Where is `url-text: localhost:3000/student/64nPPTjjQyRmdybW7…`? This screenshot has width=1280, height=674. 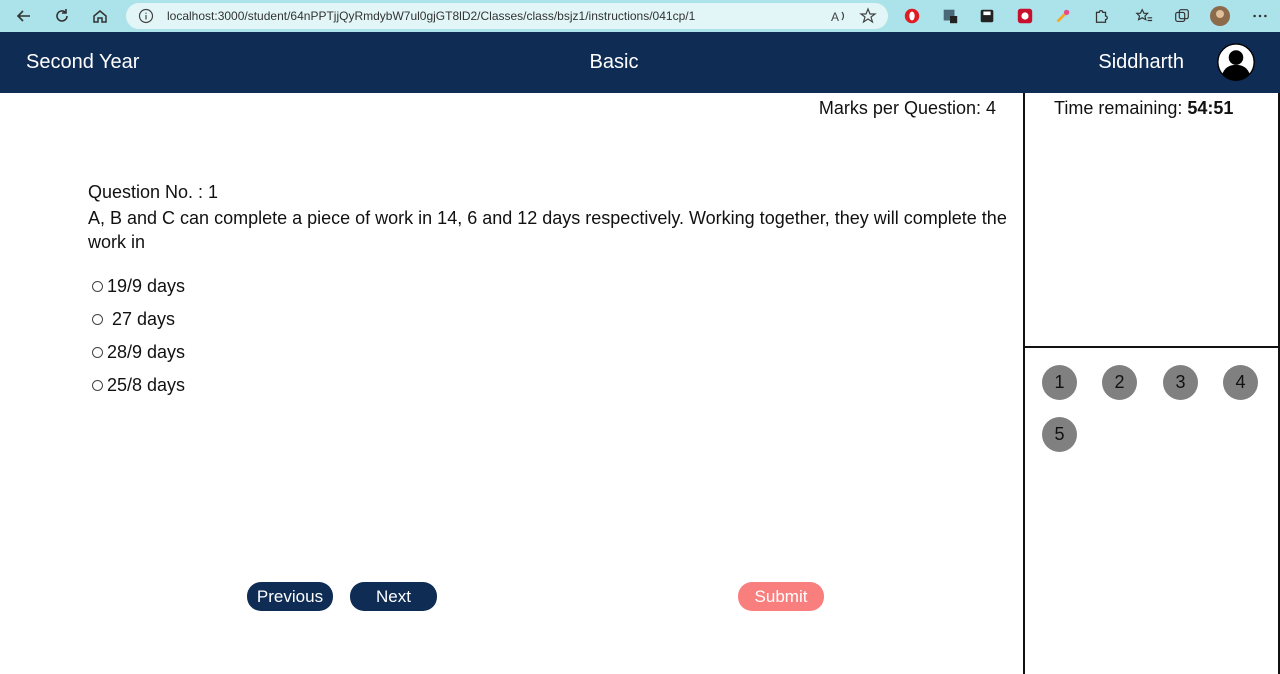 url-text: localhost:3000/student/64nPPTjjQyRmdybW7… is located at coordinates (431, 16).